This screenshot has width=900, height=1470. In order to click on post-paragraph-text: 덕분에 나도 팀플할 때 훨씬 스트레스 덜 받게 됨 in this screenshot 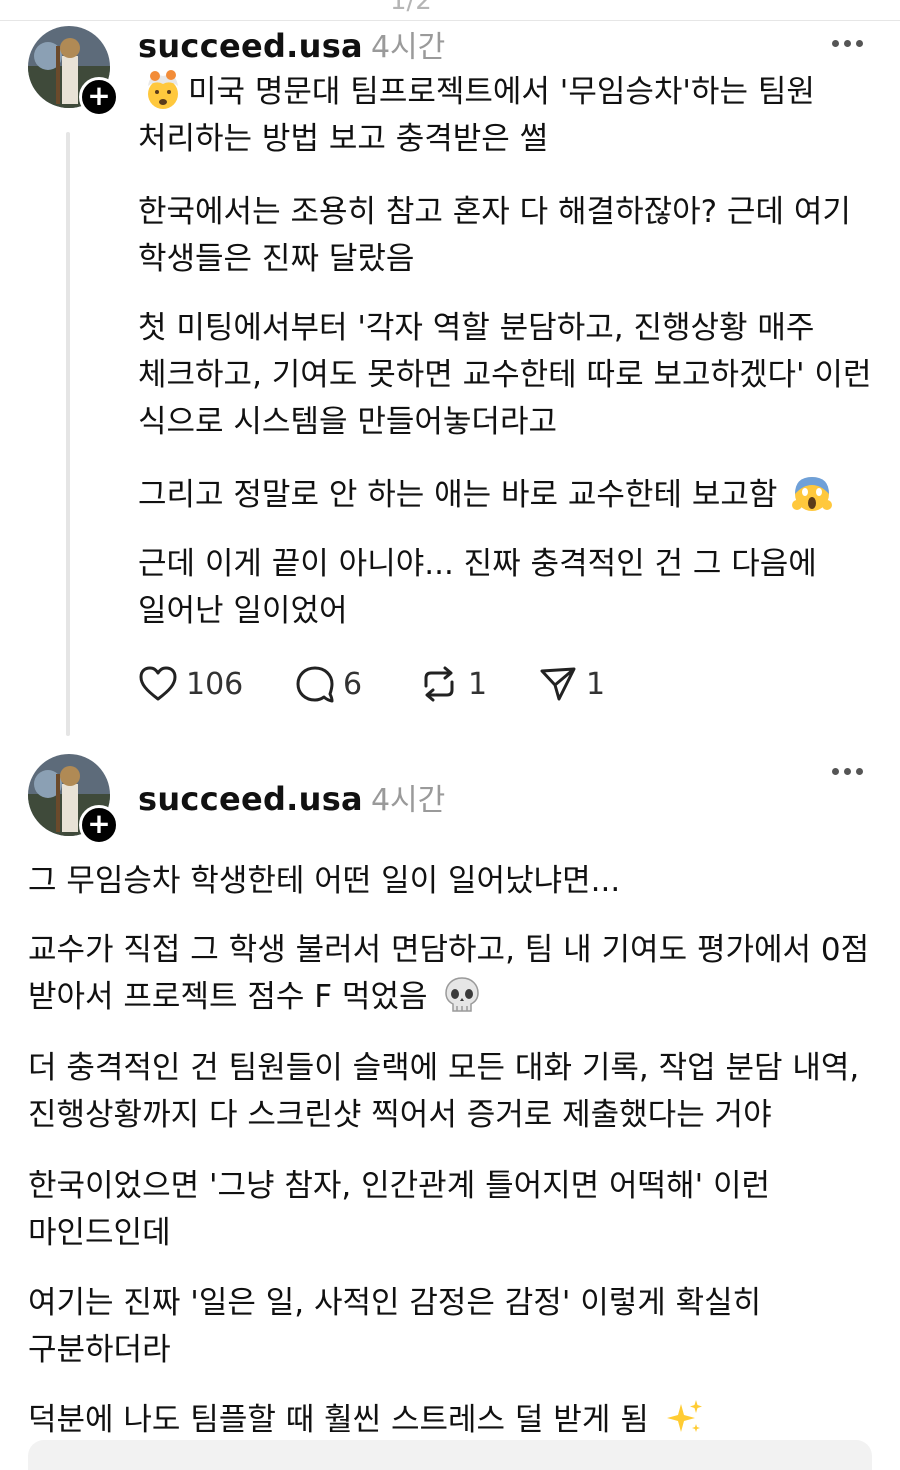, I will do `click(338, 1420)`.